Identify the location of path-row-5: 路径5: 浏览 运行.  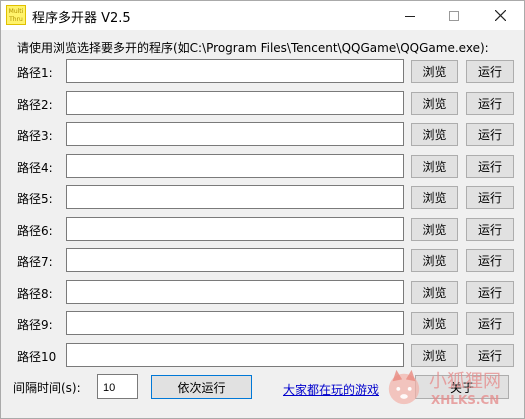
(262, 198).